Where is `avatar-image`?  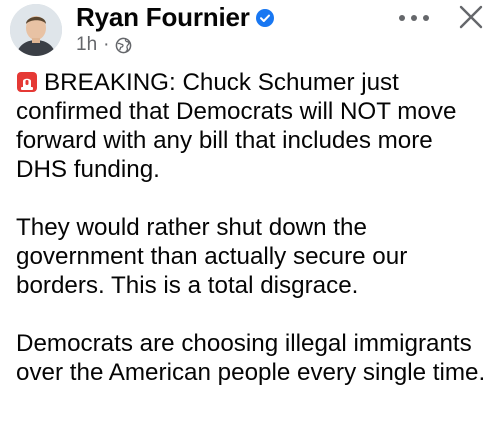
avatar-image is located at coordinates (36, 30).